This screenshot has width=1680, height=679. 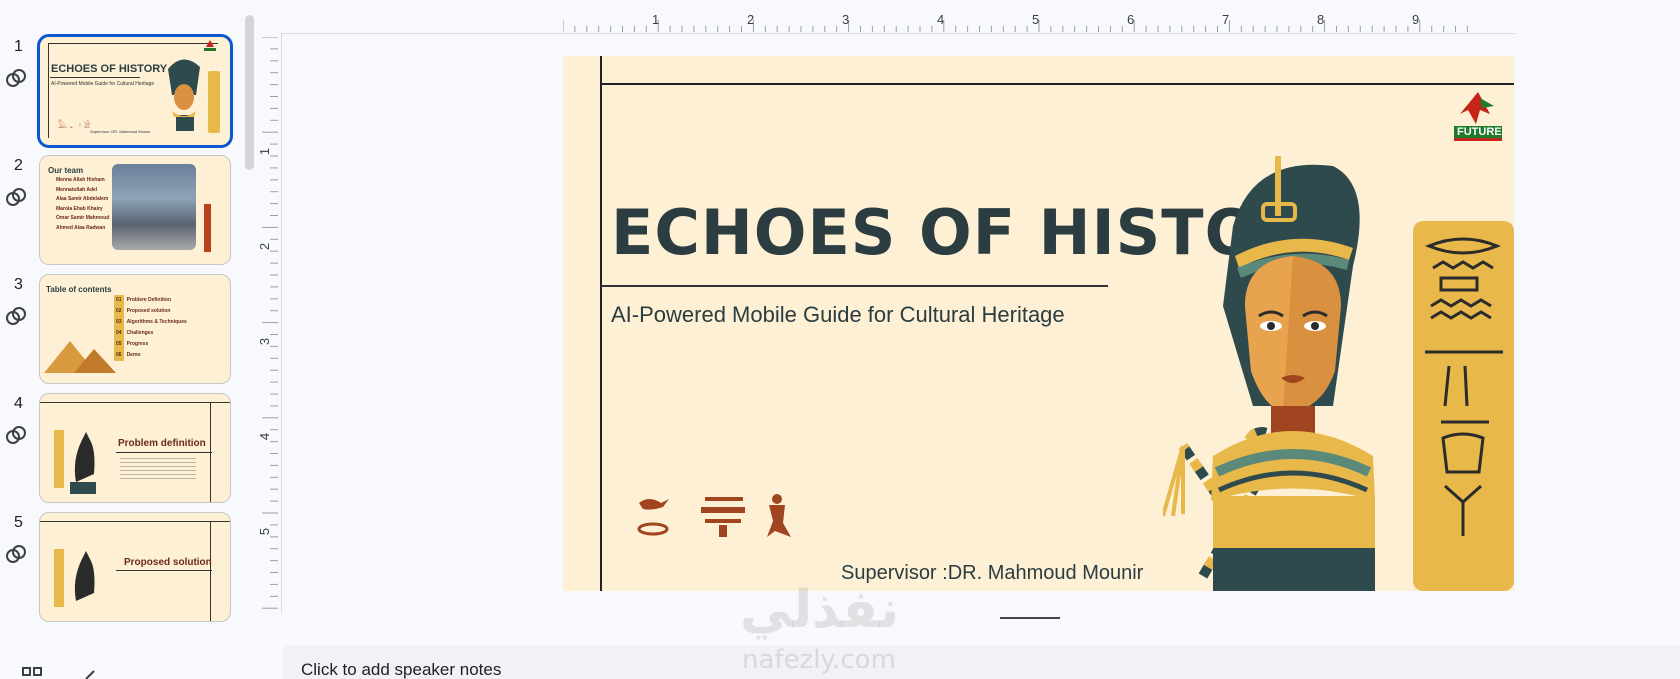 What do you see at coordinates (1057, 84) in the screenshot?
I see `slide-horizontal-line` at bounding box center [1057, 84].